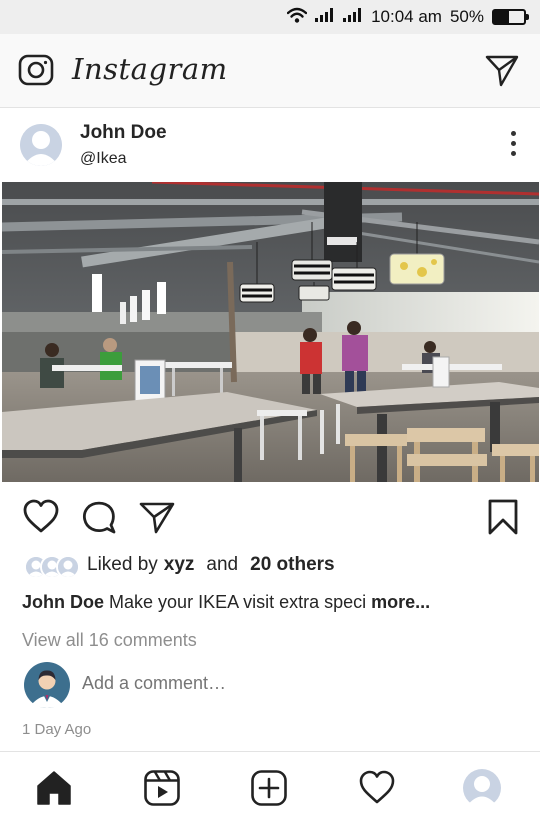  I want to click on likes-summary: Liked by xyz and 20 others, so click(179, 566).